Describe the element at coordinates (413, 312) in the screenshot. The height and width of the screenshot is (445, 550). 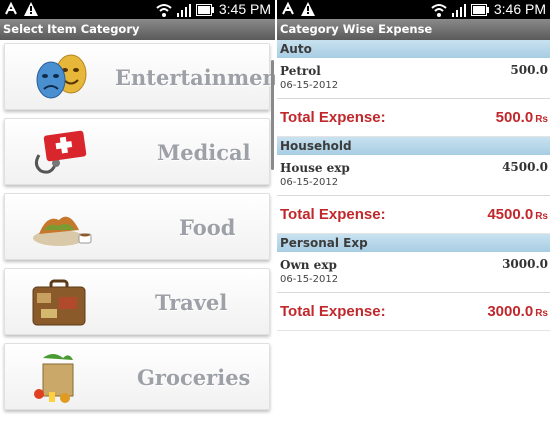
I see `total-row: Total Expense: 3000.0 Rs` at that location.